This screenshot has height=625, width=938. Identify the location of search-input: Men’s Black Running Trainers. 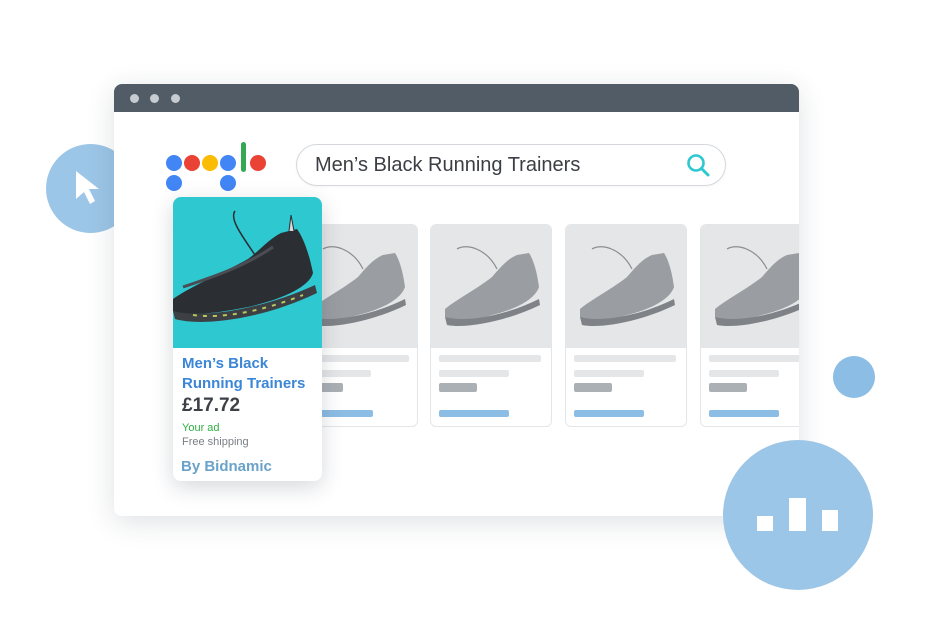
(447, 165).